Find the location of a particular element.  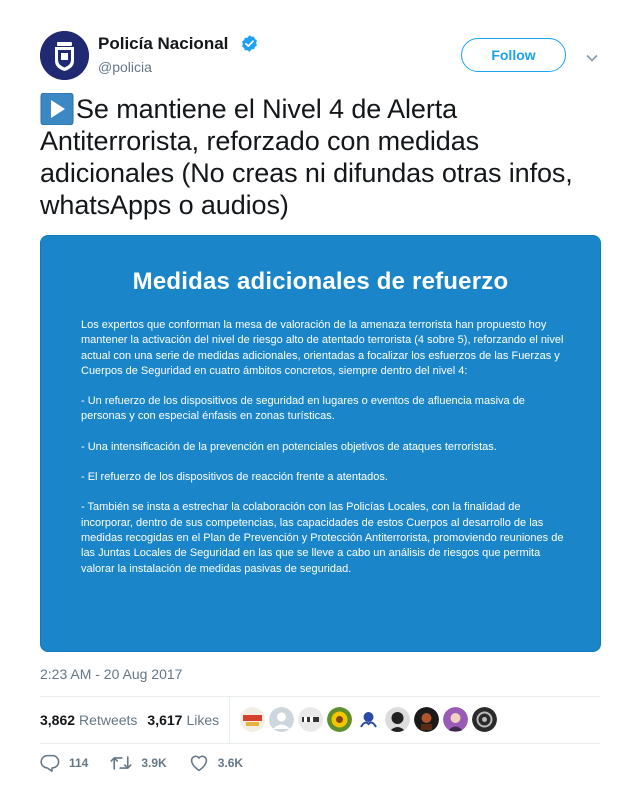

verified-badge-icon is located at coordinates (249, 43).